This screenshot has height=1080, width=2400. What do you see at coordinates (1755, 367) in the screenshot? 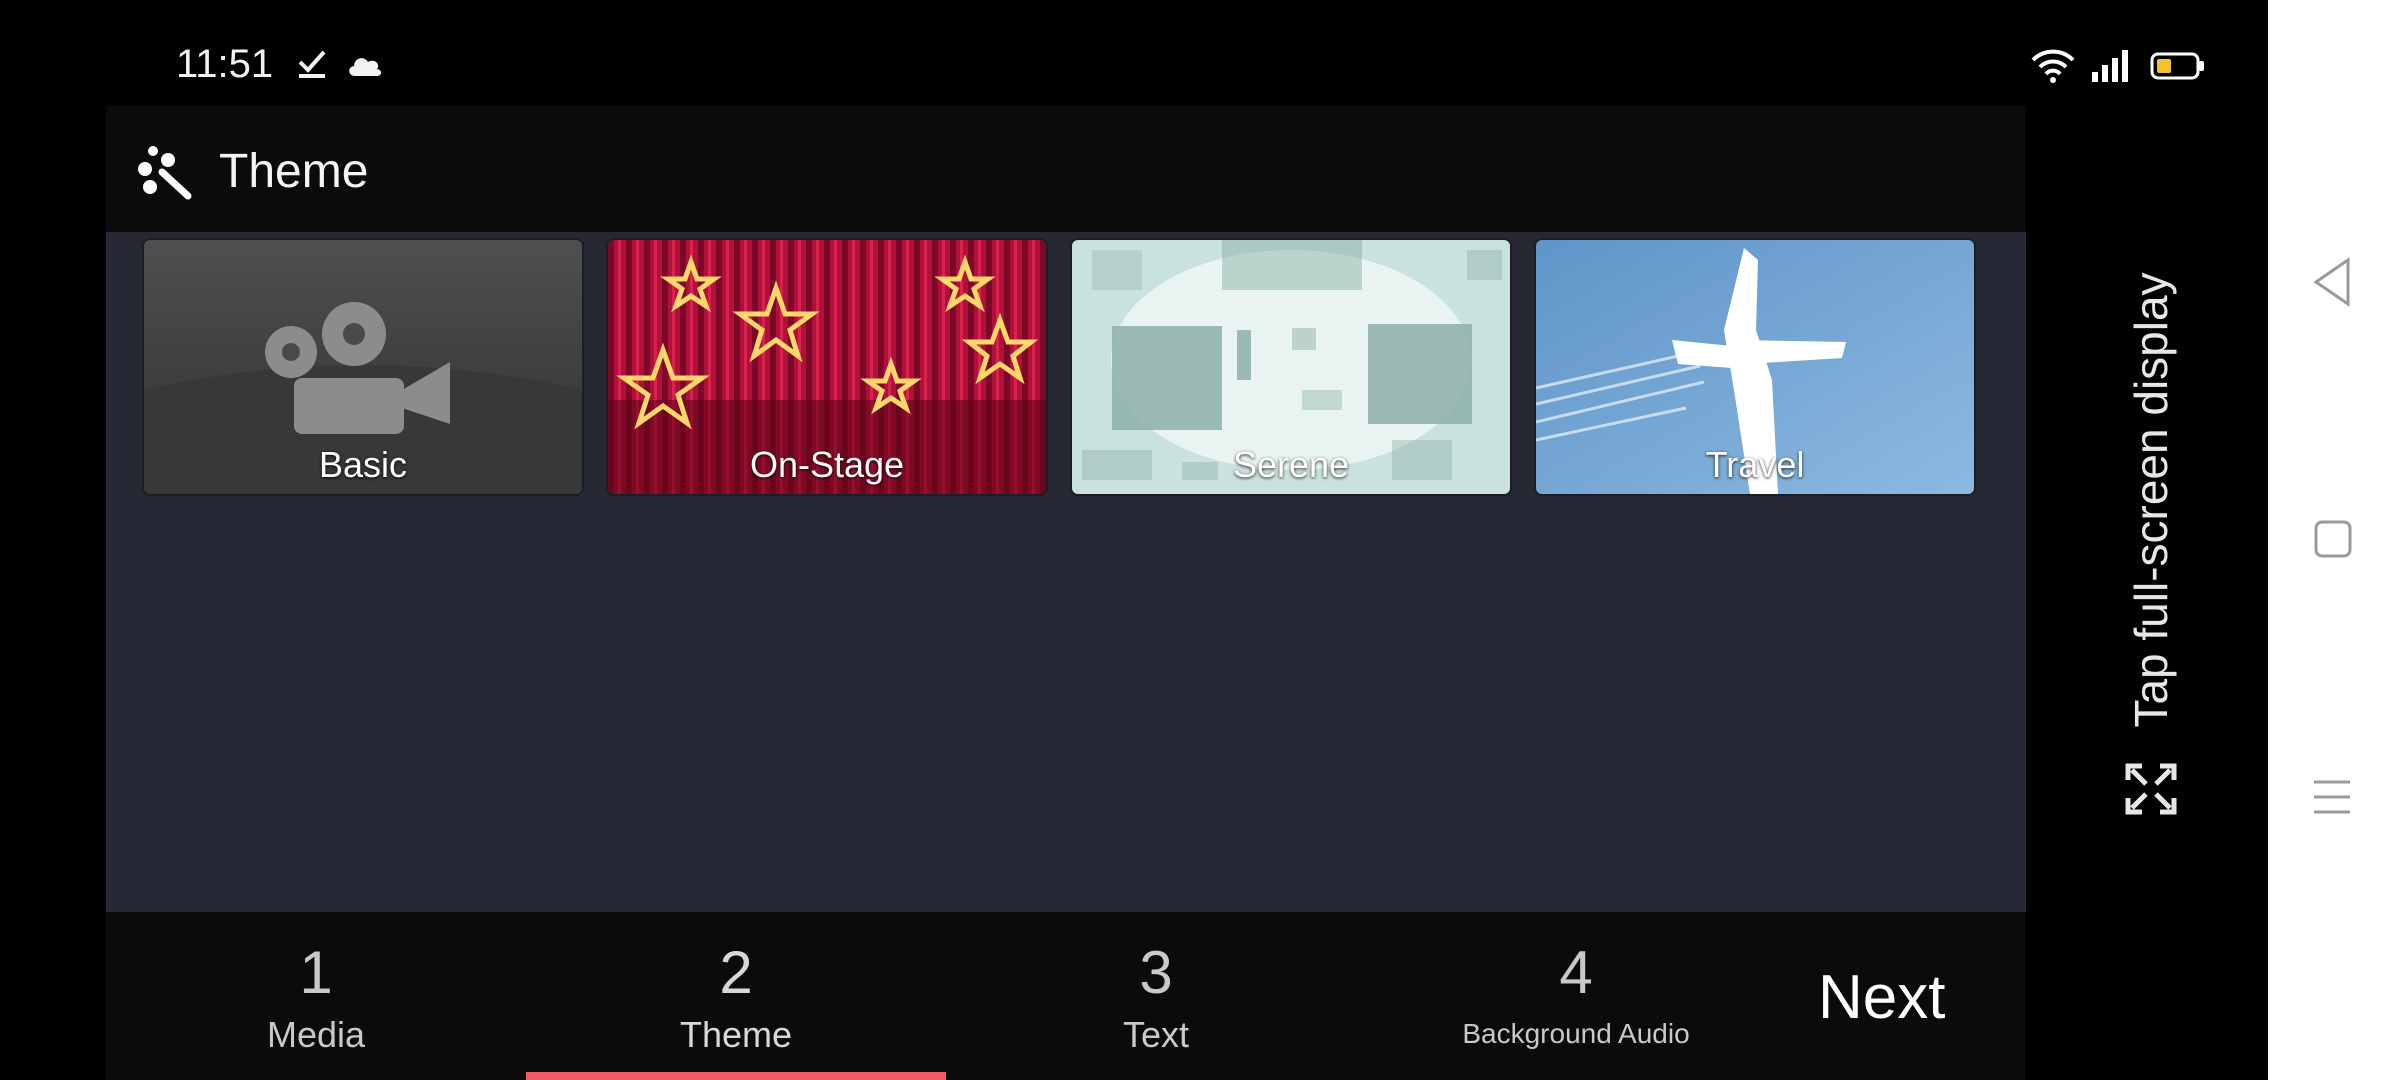
I see `theme-card-travel: Travel` at bounding box center [1755, 367].